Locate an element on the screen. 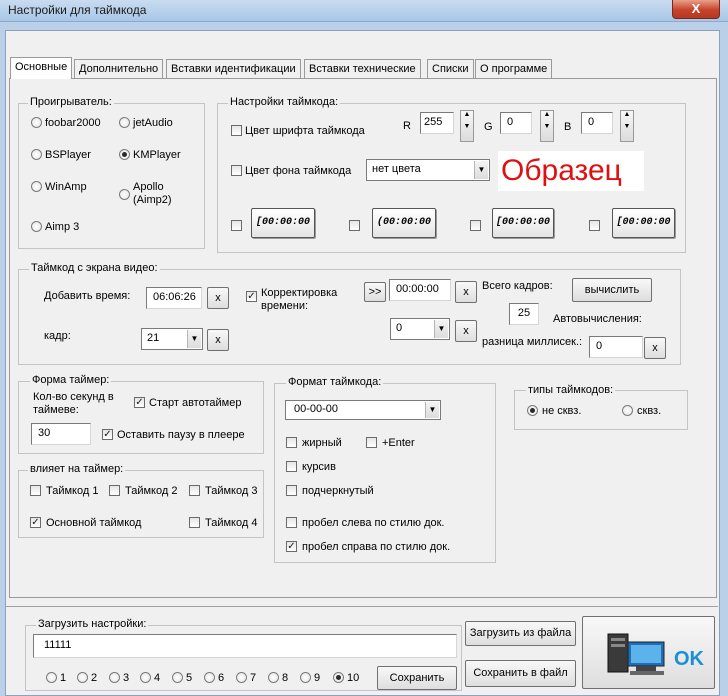 The height and width of the screenshot is (696, 728). bg-color-label: Цвет фона таймкода is located at coordinates (298, 171).